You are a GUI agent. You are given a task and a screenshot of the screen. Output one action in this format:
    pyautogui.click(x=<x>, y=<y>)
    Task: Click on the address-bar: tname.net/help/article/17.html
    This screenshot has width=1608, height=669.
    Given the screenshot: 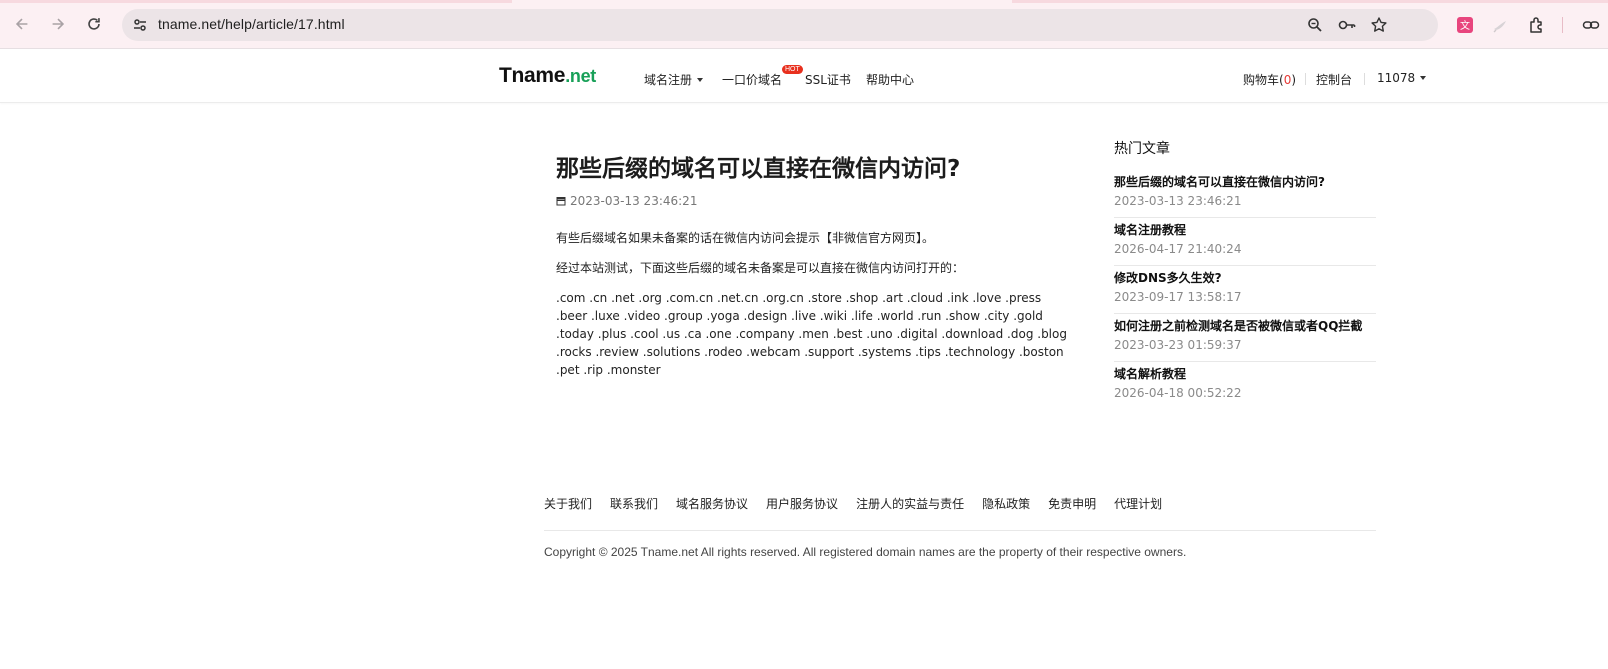 What is the action you would take?
    pyautogui.click(x=780, y=25)
    